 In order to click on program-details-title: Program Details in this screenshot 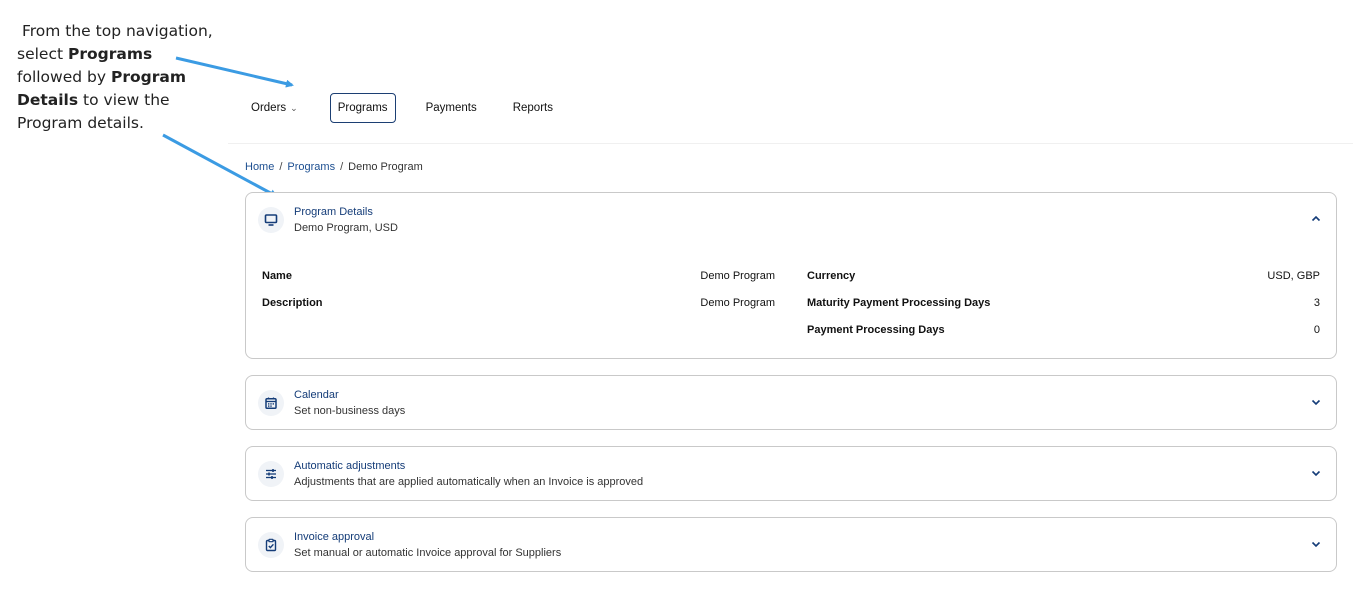, I will do `click(333, 212)`.